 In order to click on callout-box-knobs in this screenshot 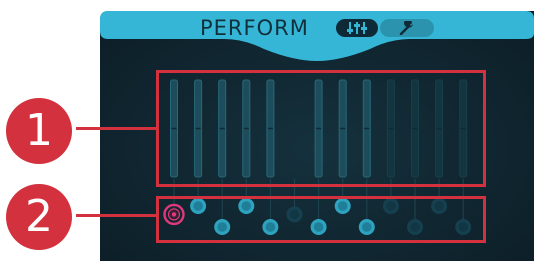, I will do `click(321, 219)`.